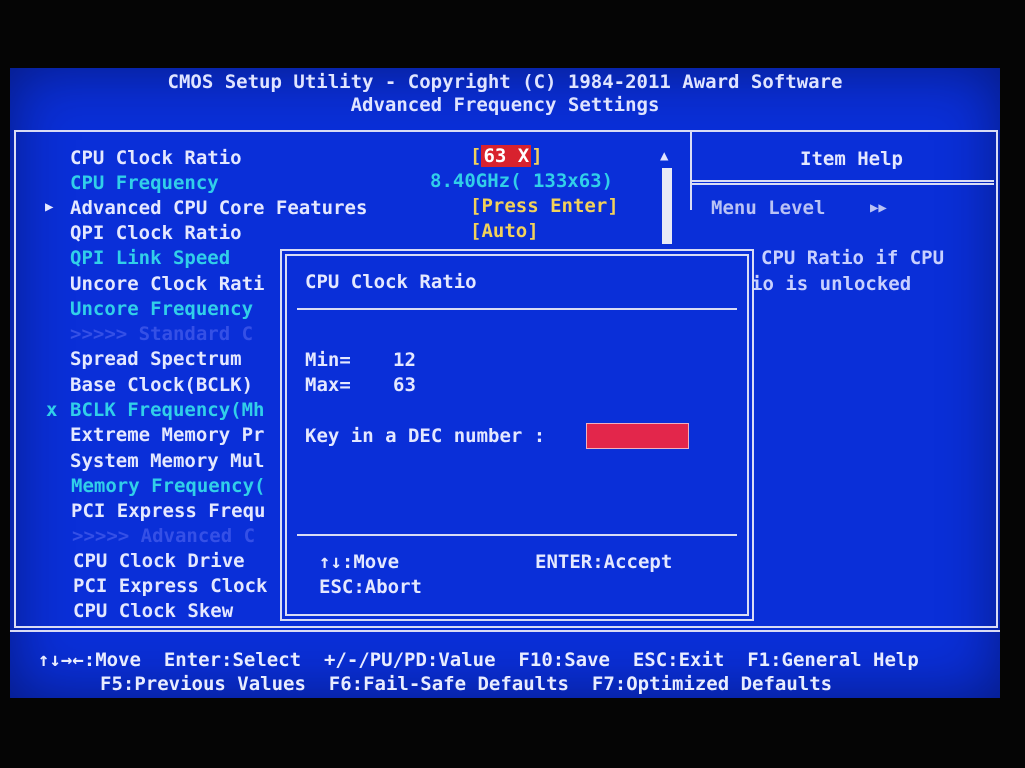  I want to click on menu-level-icon: ▶▶, so click(878, 208).